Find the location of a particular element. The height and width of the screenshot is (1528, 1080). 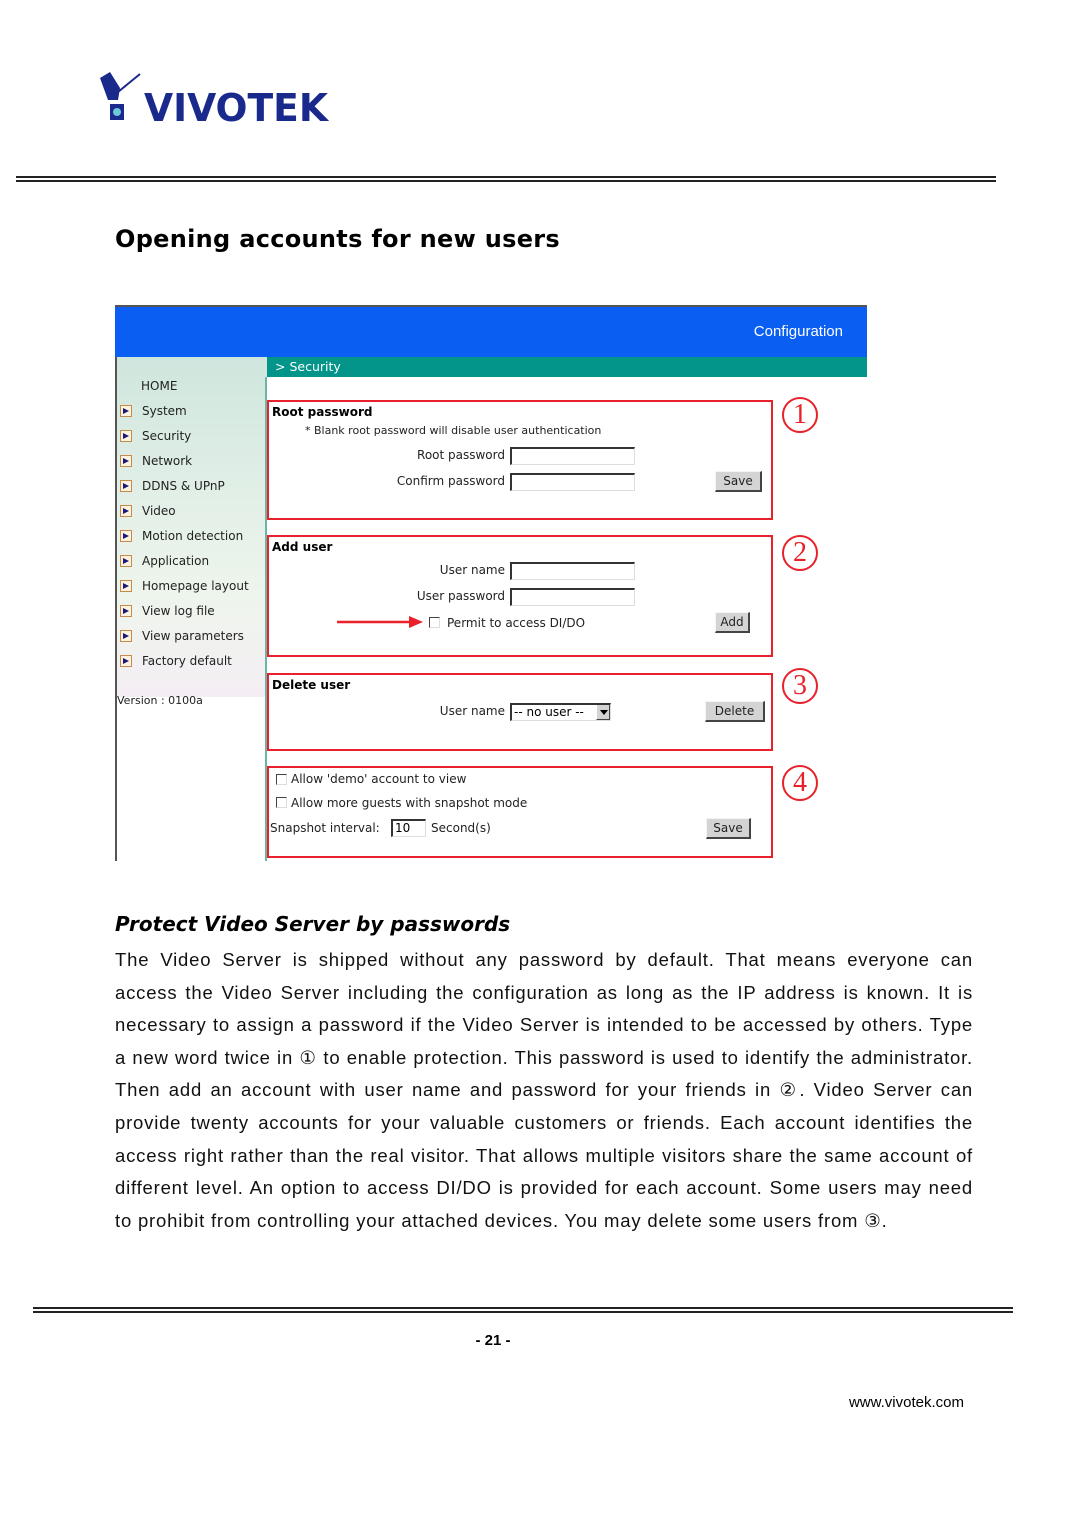

website-link: www.vivotek.com is located at coordinates (906, 1402).